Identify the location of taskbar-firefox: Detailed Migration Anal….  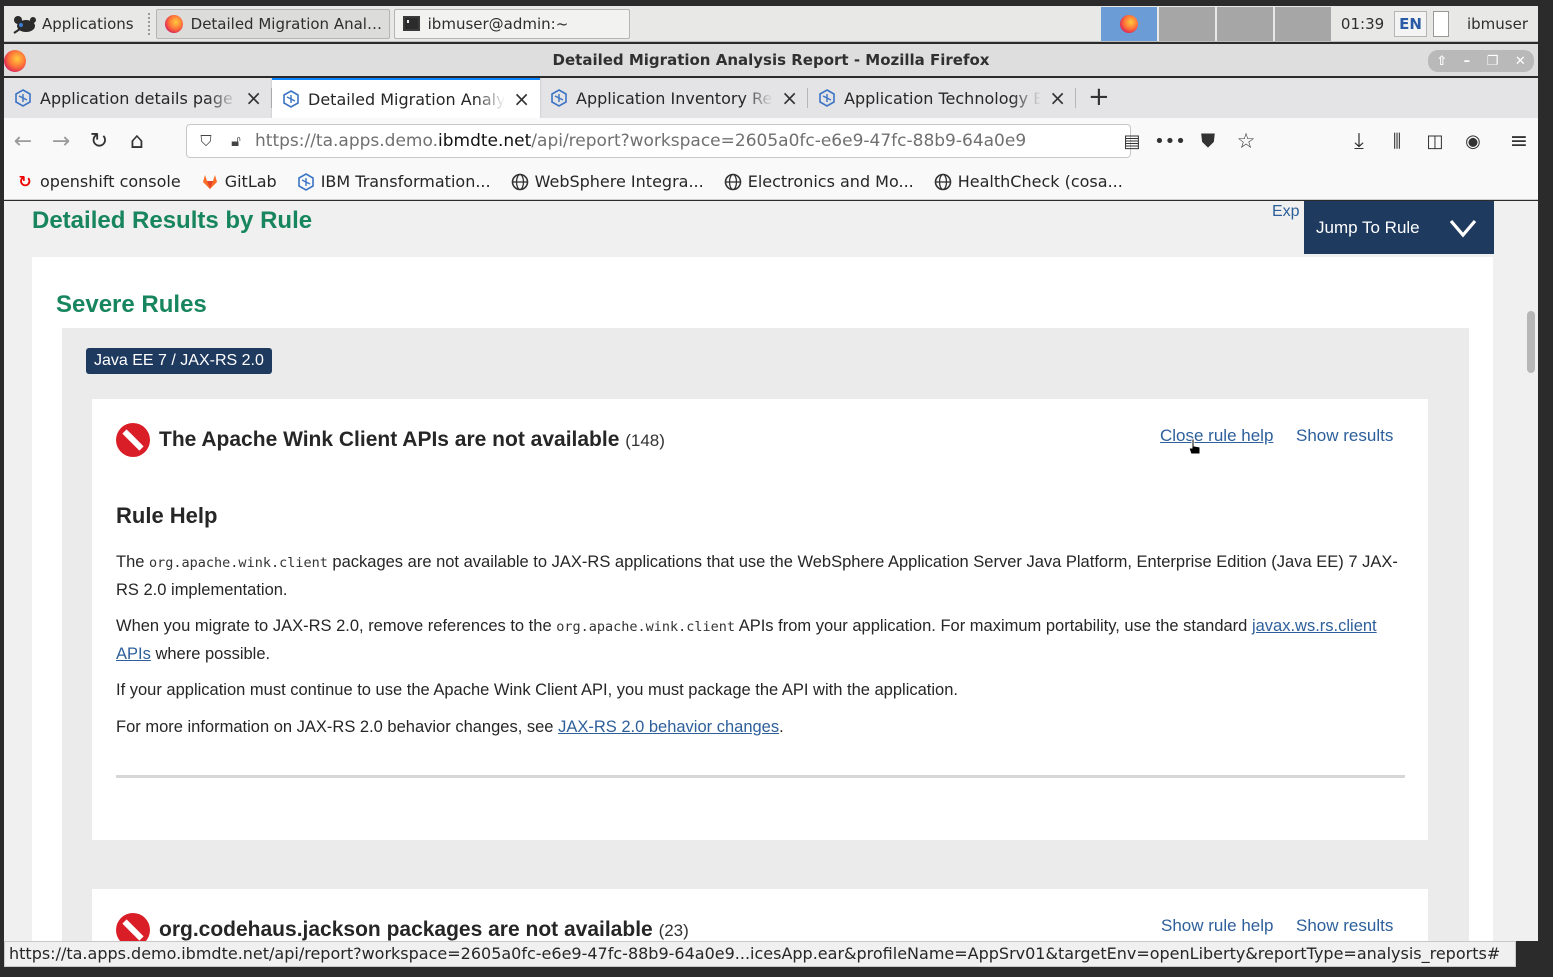
(272, 23).